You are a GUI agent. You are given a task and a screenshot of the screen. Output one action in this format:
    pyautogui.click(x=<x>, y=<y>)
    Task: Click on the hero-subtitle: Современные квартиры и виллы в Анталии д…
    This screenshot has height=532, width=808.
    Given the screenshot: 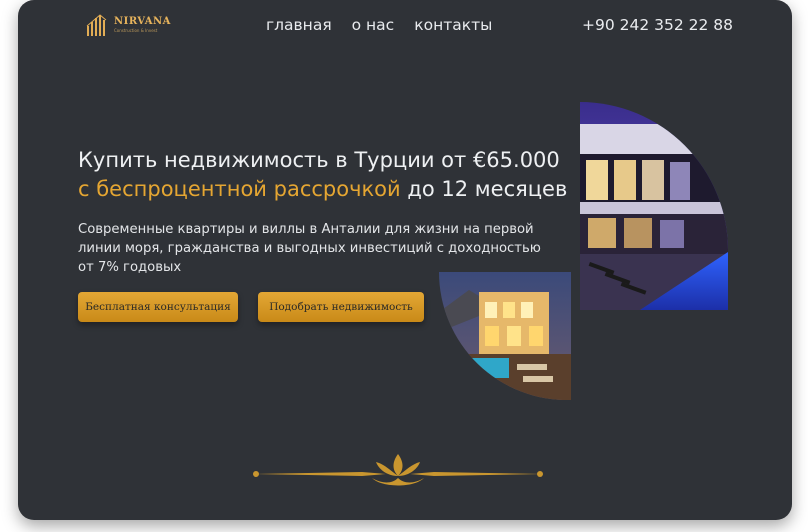 What is the action you would take?
    pyautogui.click(x=309, y=248)
    